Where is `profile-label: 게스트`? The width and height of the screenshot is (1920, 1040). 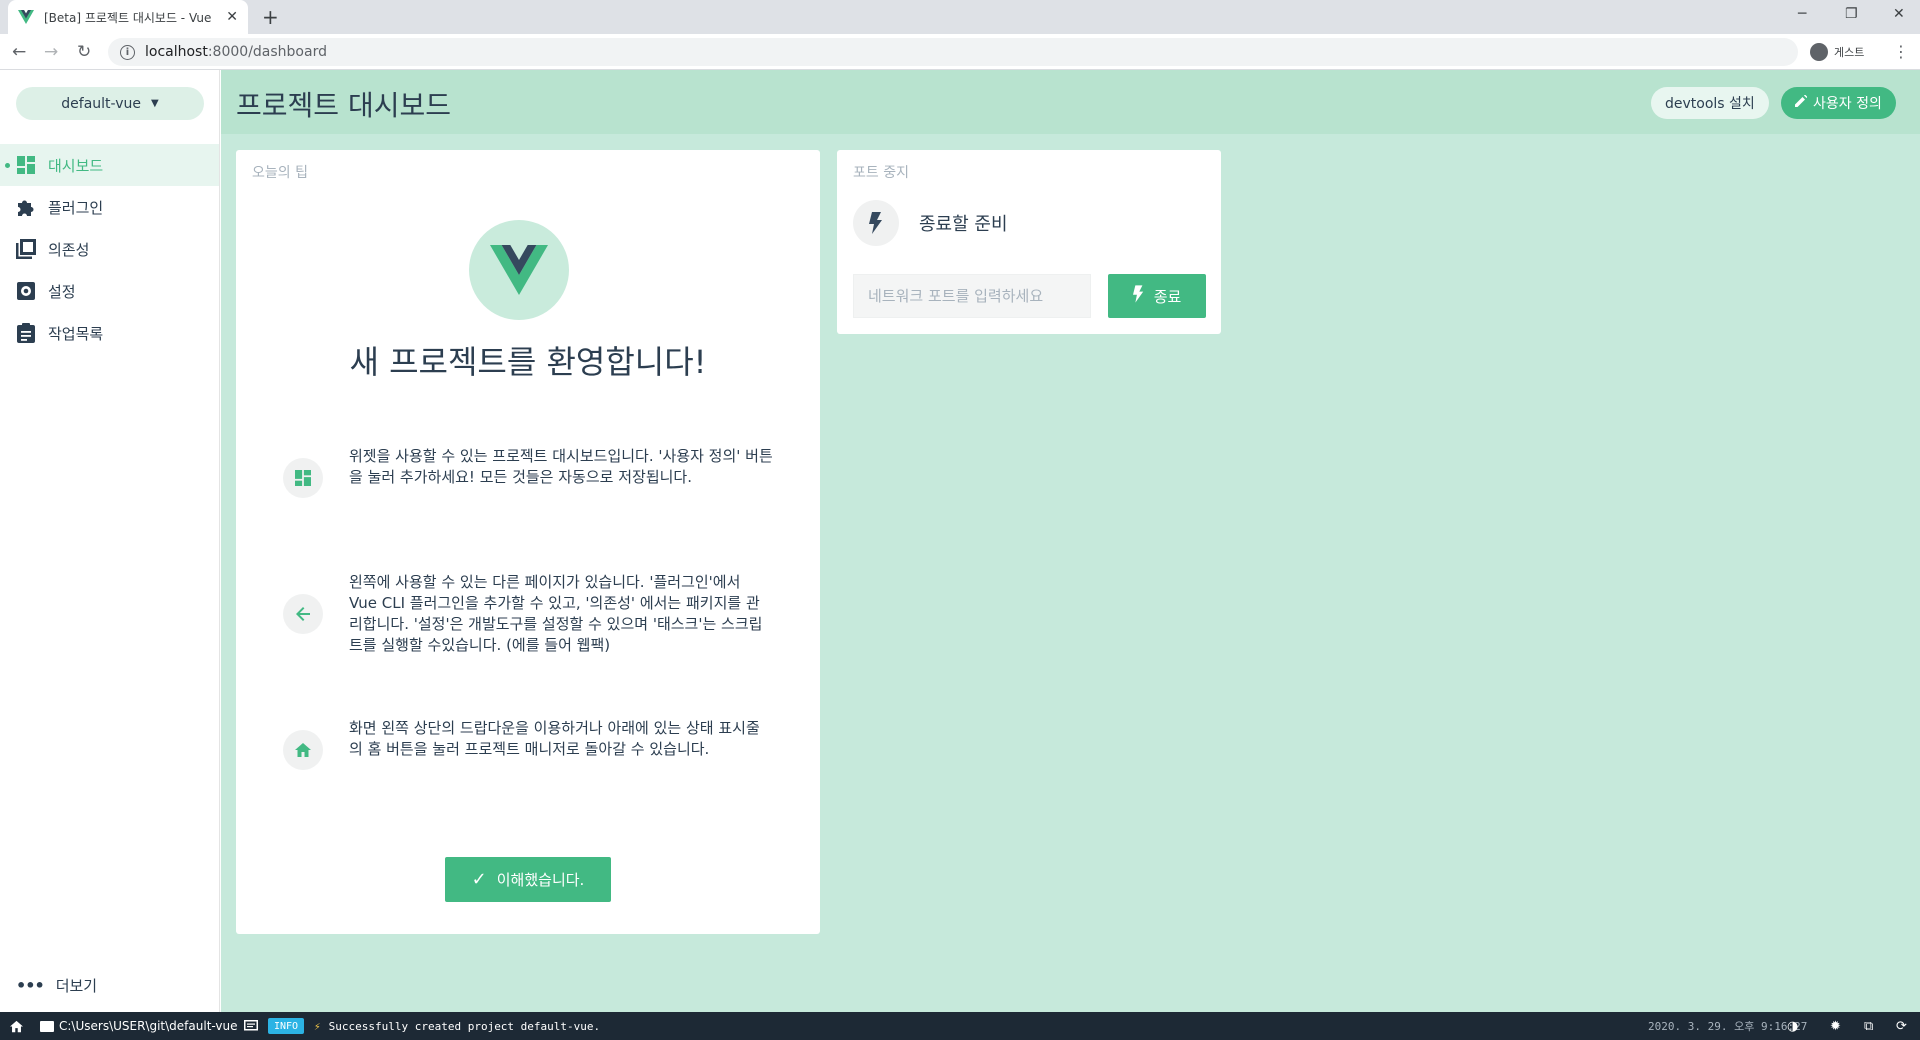 profile-label: 게스트 is located at coordinates (1849, 52).